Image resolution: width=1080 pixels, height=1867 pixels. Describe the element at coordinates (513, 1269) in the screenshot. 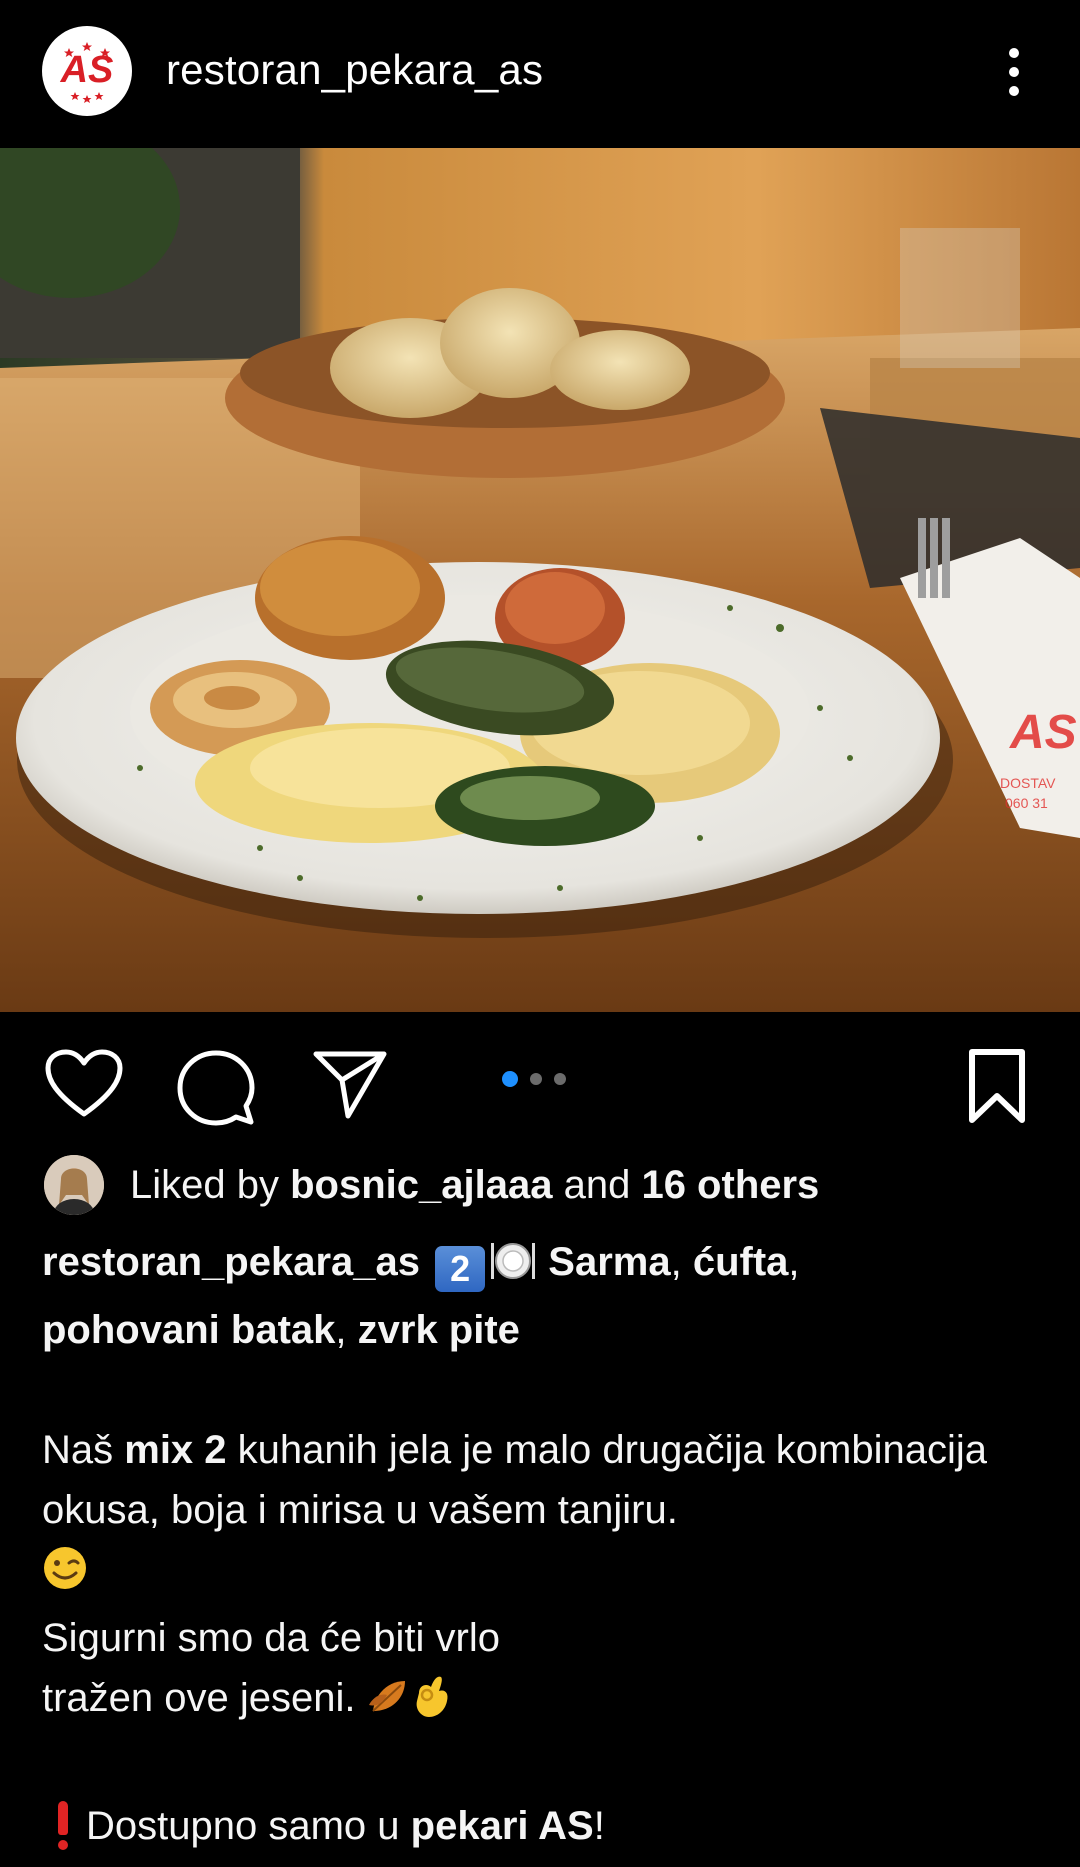

I see `plate-cutlery-emoji` at that location.